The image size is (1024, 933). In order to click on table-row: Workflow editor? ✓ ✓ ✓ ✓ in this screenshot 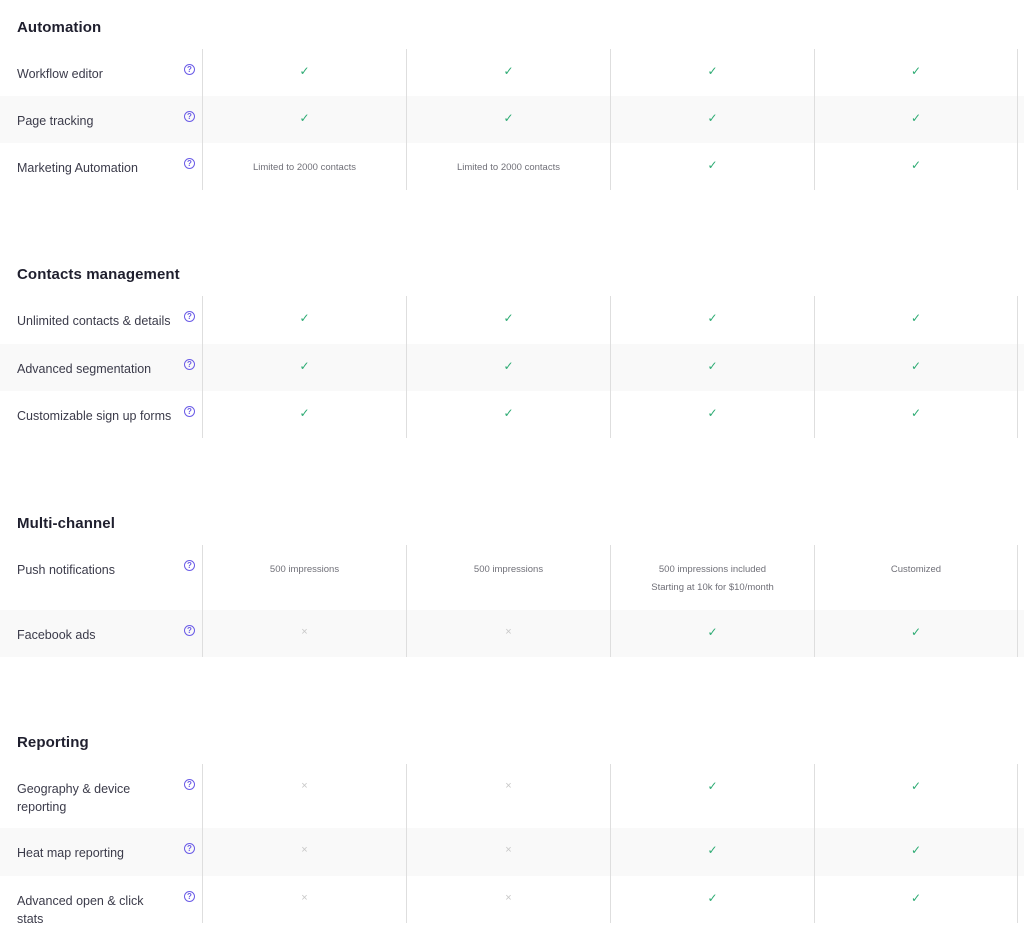, I will do `click(512, 72)`.